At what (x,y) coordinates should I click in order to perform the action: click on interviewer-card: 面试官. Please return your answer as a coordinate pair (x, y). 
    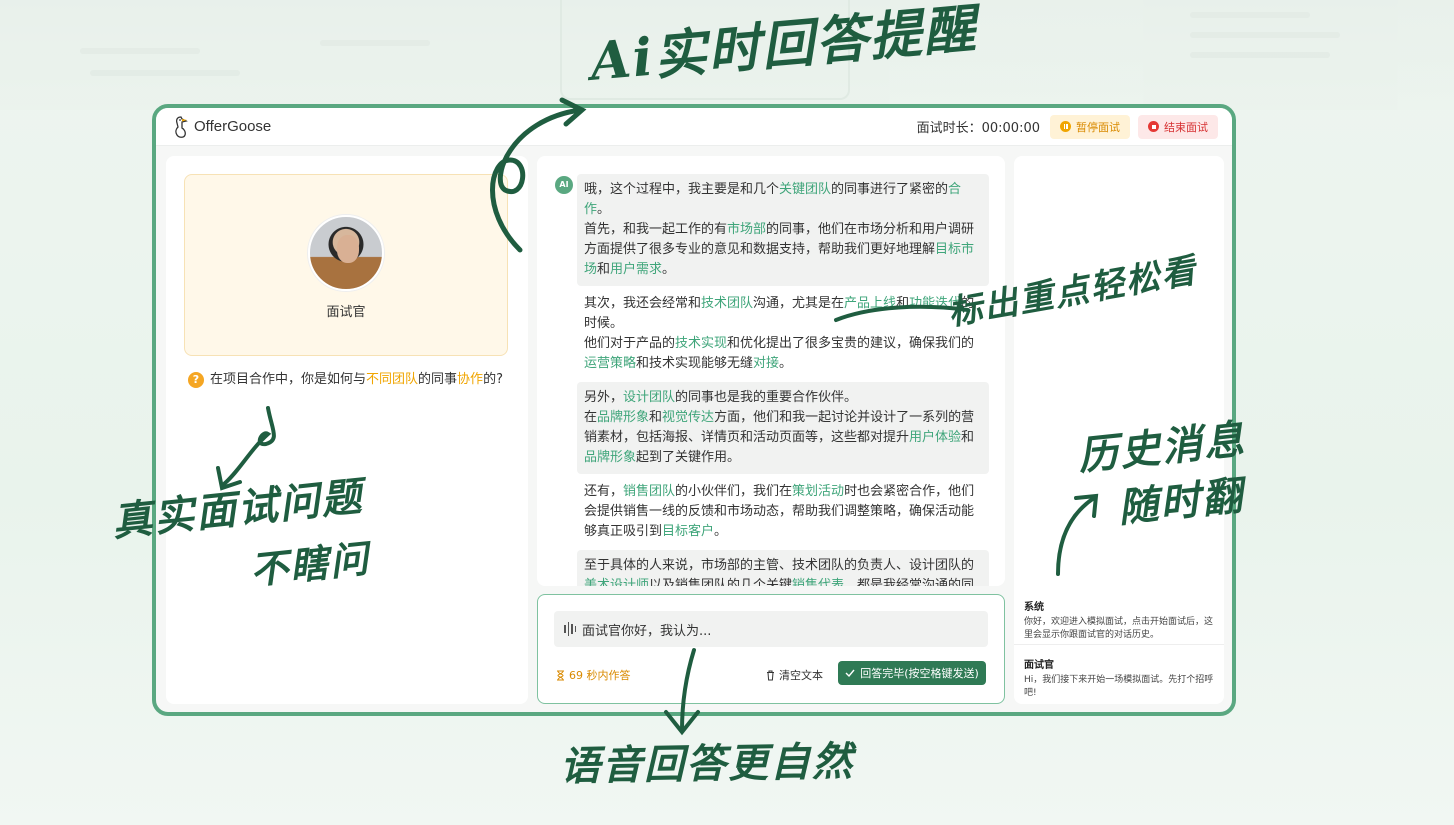
    Looking at the image, I should click on (346, 265).